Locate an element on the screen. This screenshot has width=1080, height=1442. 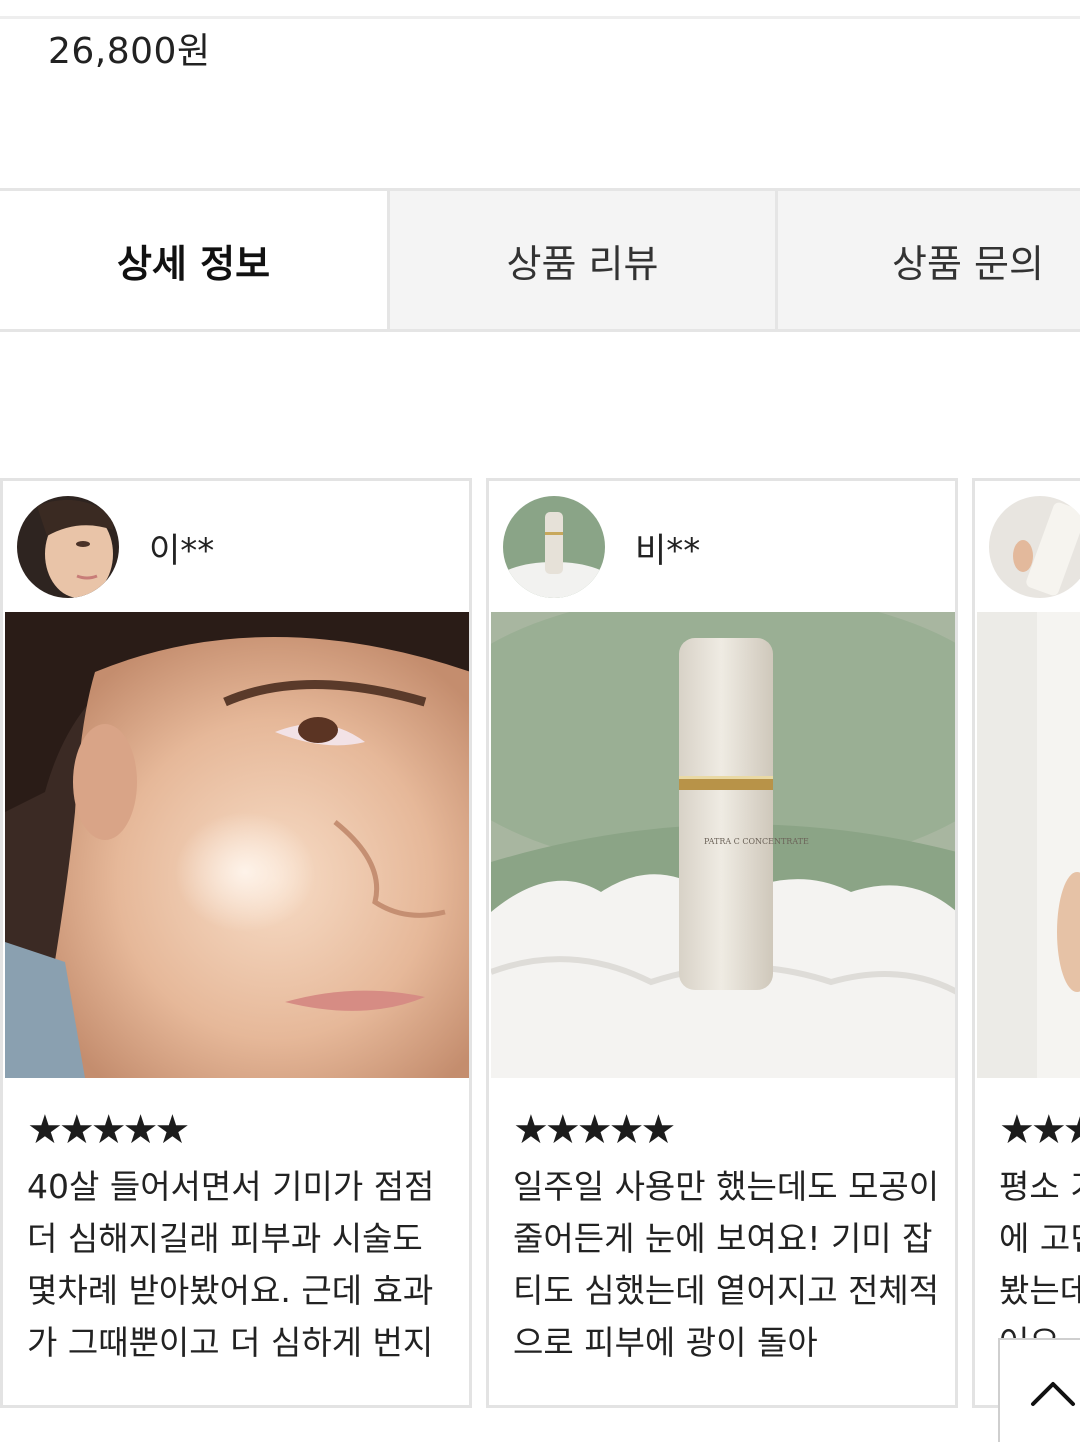
product-tabs: 상세 정보 상품 리뷰 상품 문의 is located at coordinates (540, 260).